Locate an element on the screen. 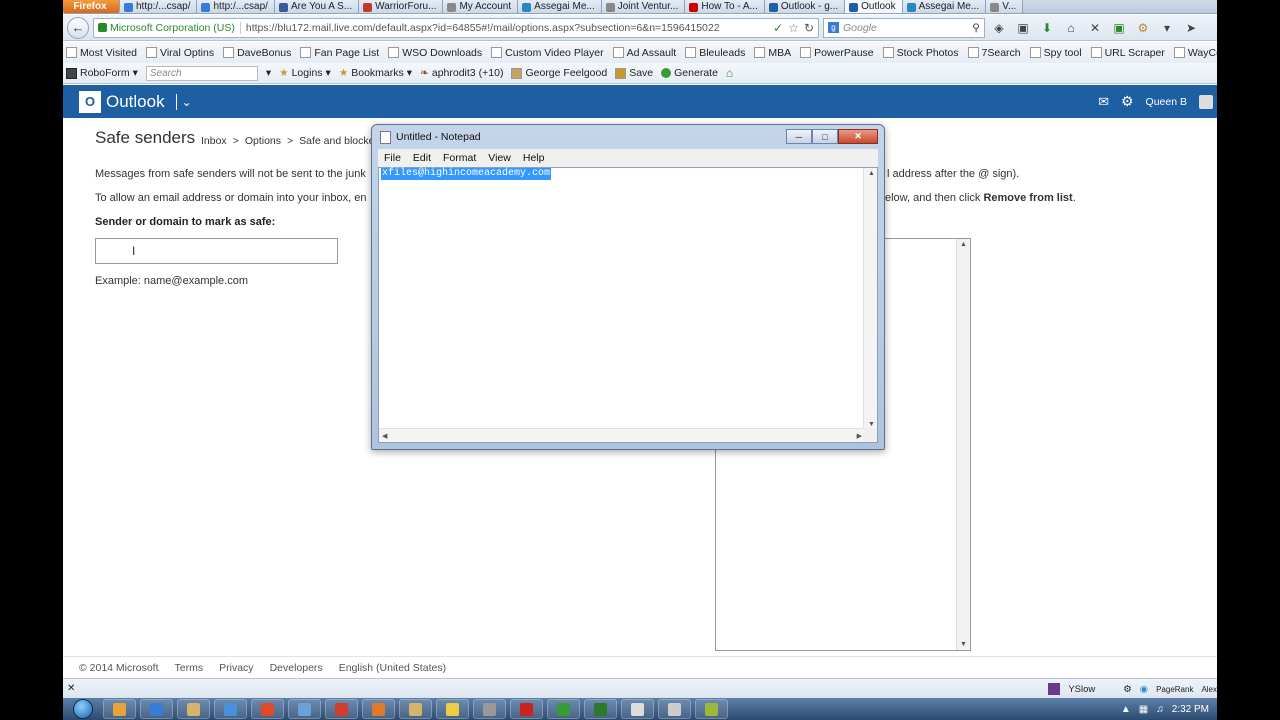 This screenshot has width=1280, height=720. gear-icon: ⚙ is located at coordinates (1127, 101).